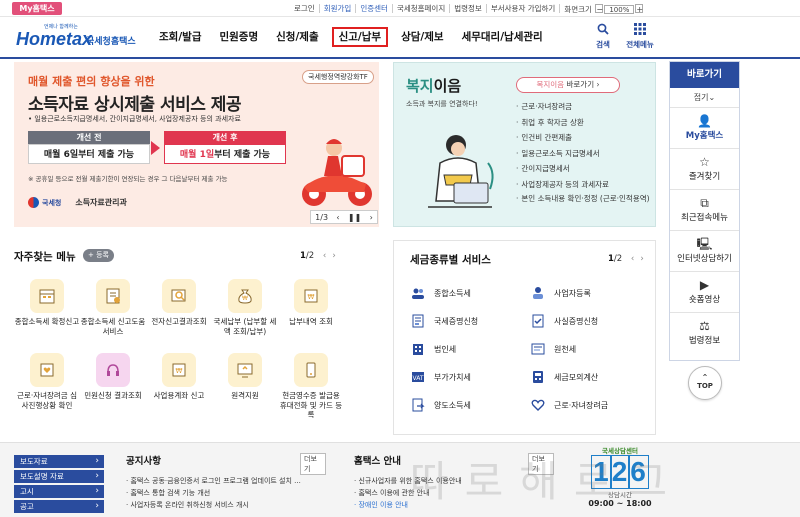 This screenshot has height=517, width=800. What do you see at coordinates (705, 383) in the screenshot?
I see `scroll-top-button: ⌃ TOP` at bounding box center [705, 383].